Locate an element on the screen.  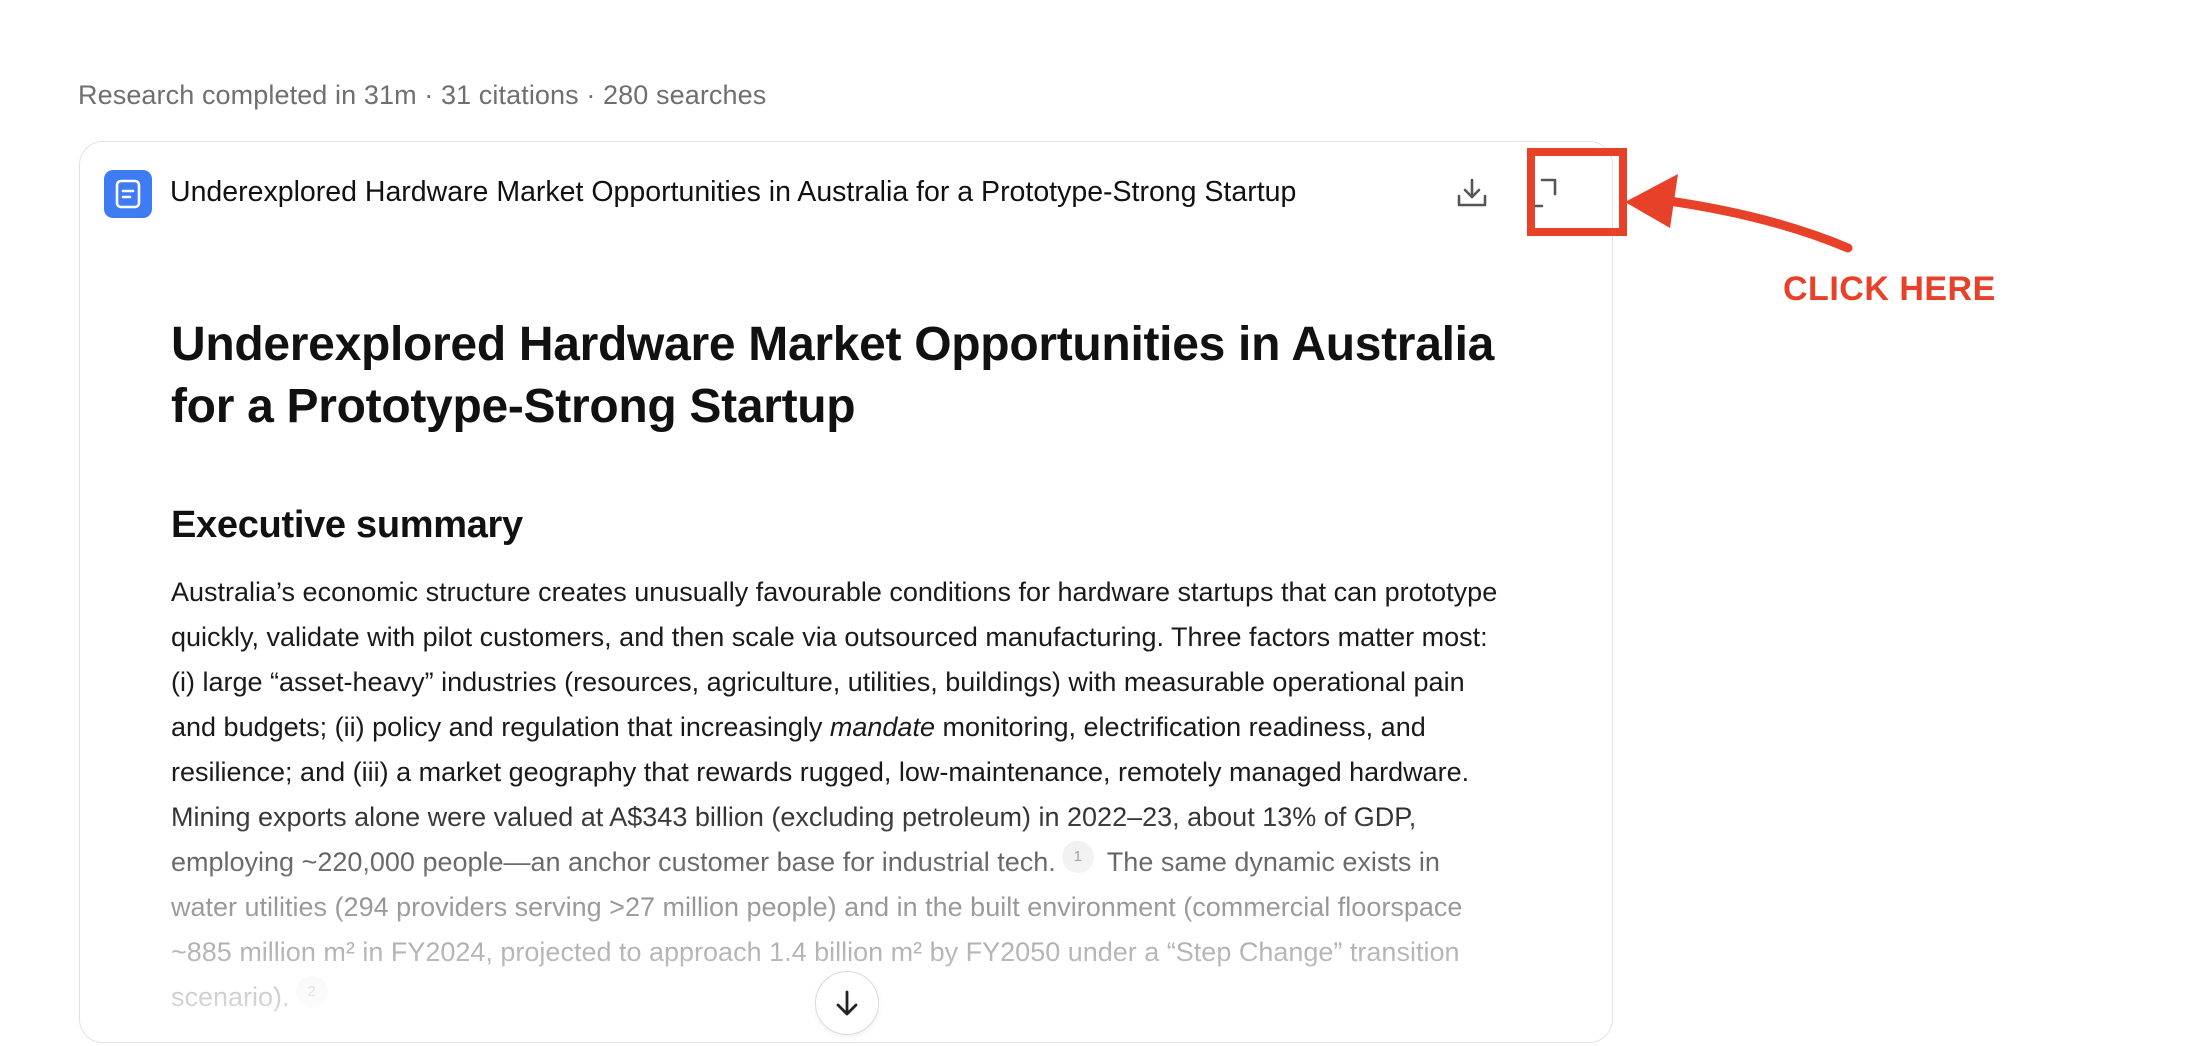
section-heading-executive-summary: Executive summary is located at coordinates (347, 525).